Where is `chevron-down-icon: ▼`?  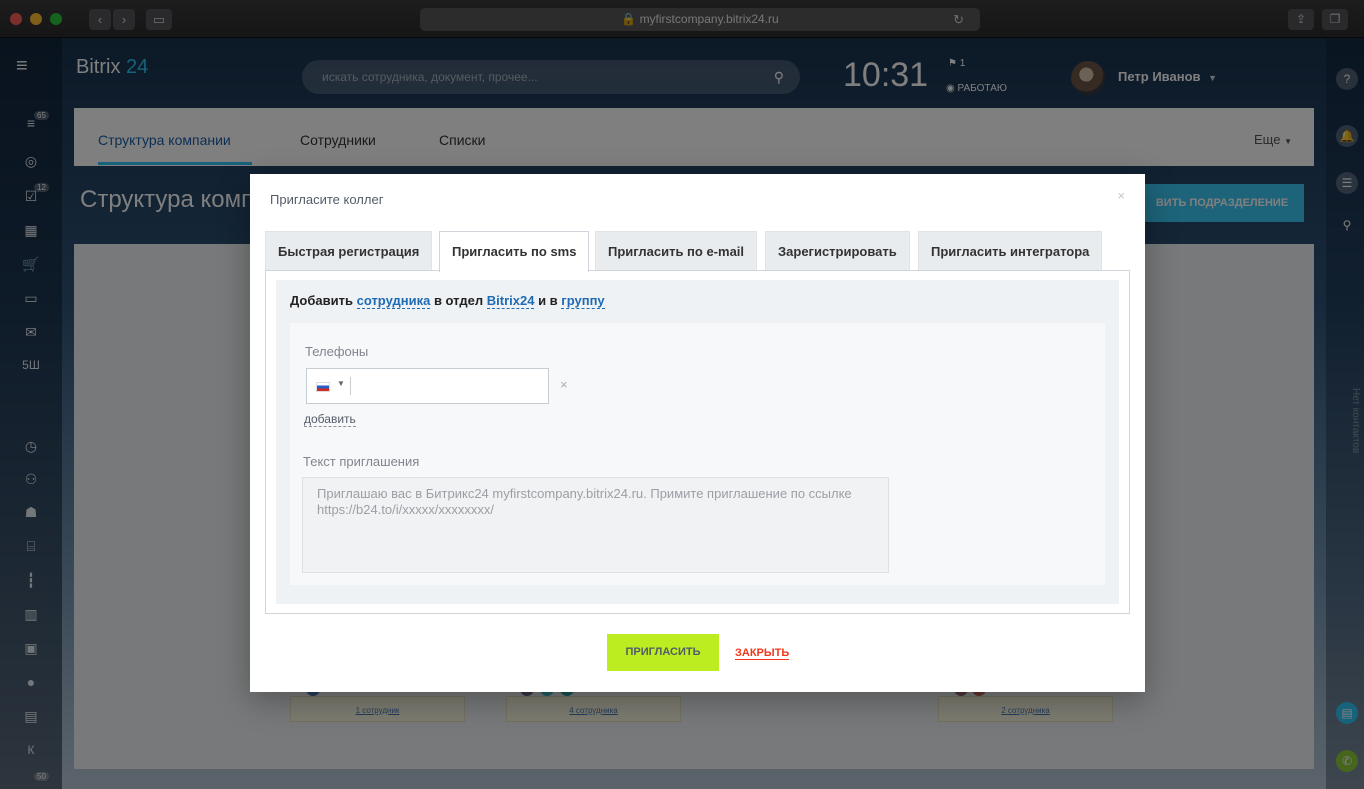
chevron-down-icon: ▼ is located at coordinates (341, 383).